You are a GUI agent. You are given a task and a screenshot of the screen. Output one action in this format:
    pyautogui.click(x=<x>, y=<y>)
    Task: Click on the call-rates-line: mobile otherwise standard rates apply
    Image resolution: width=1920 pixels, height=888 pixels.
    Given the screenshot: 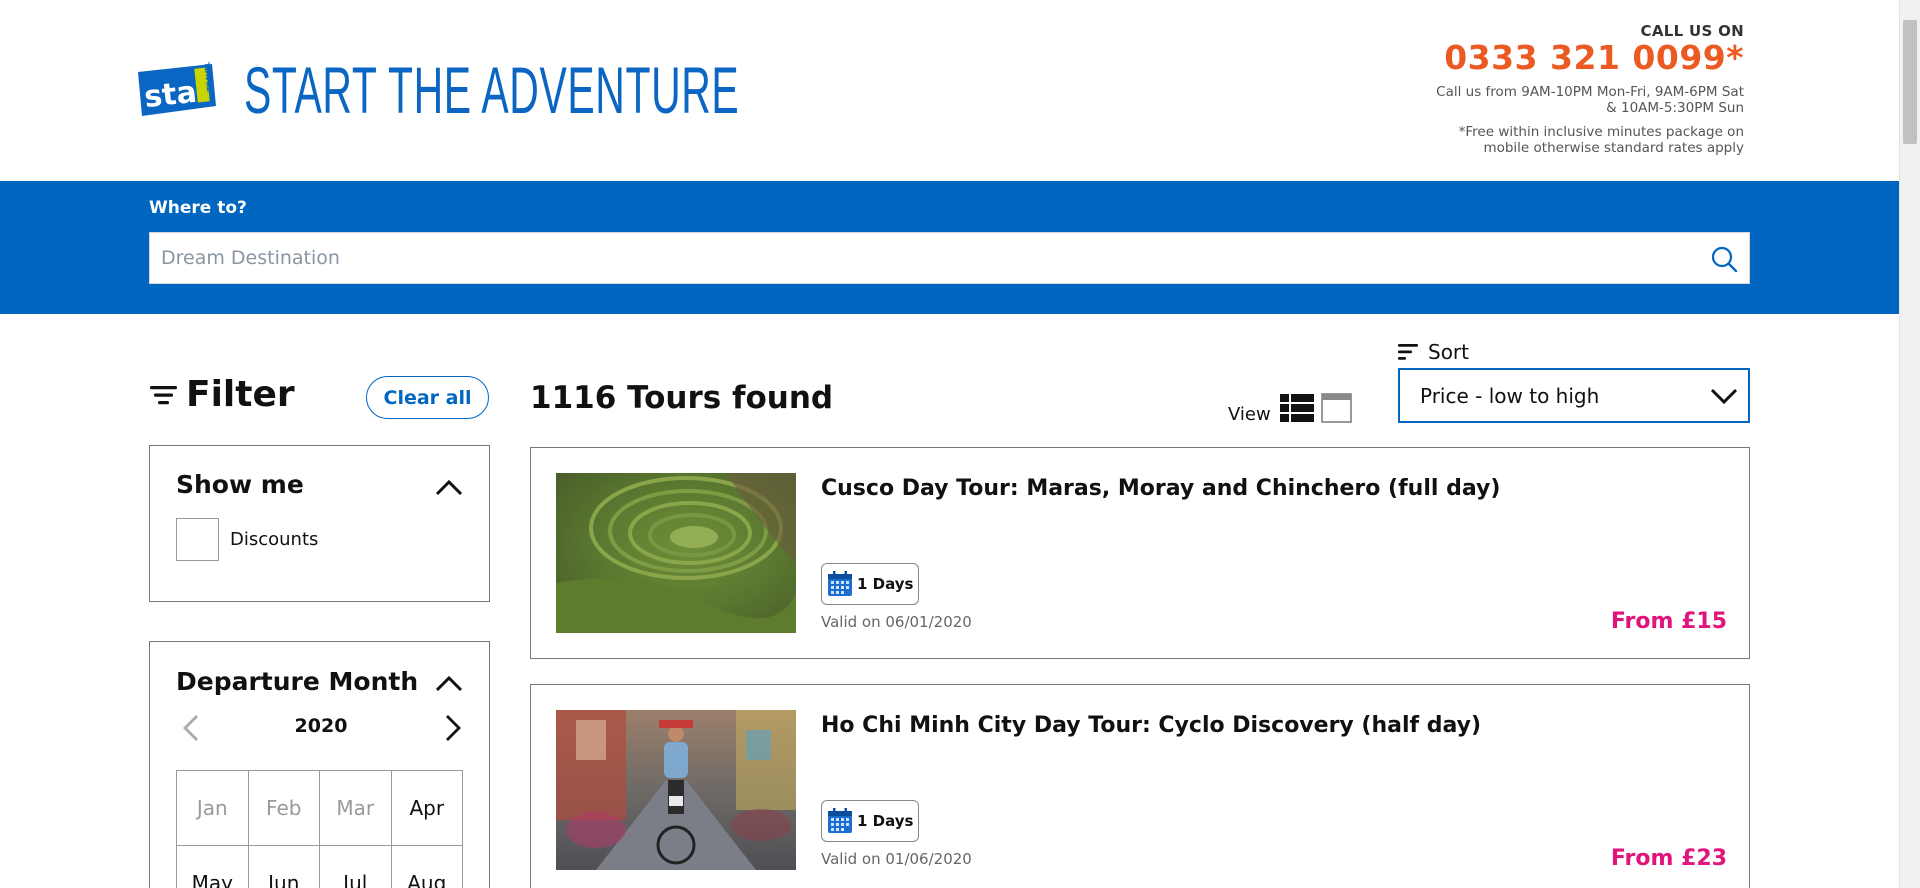 What is the action you would take?
    pyautogui.click(x=1613, y=148)
    